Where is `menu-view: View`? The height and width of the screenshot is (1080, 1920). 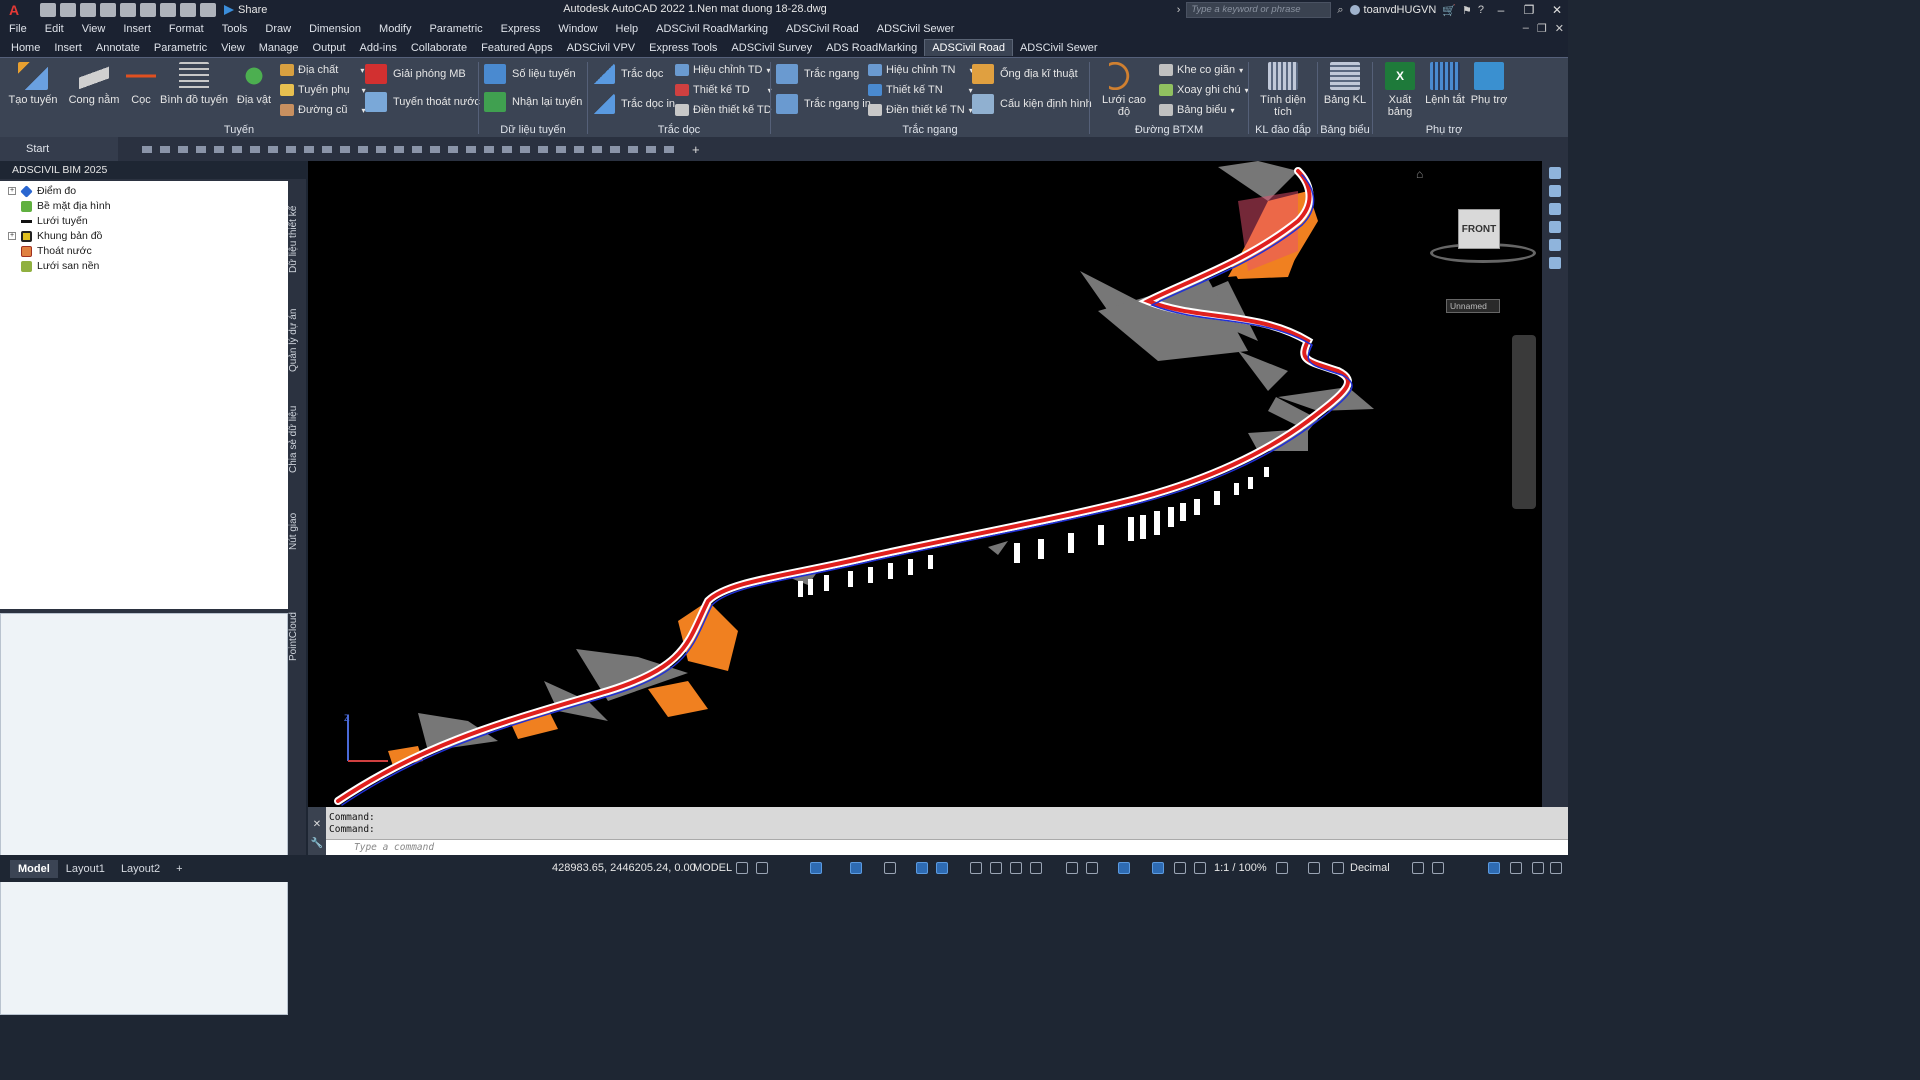
menu-view: View is located at coordinates (94, 29).